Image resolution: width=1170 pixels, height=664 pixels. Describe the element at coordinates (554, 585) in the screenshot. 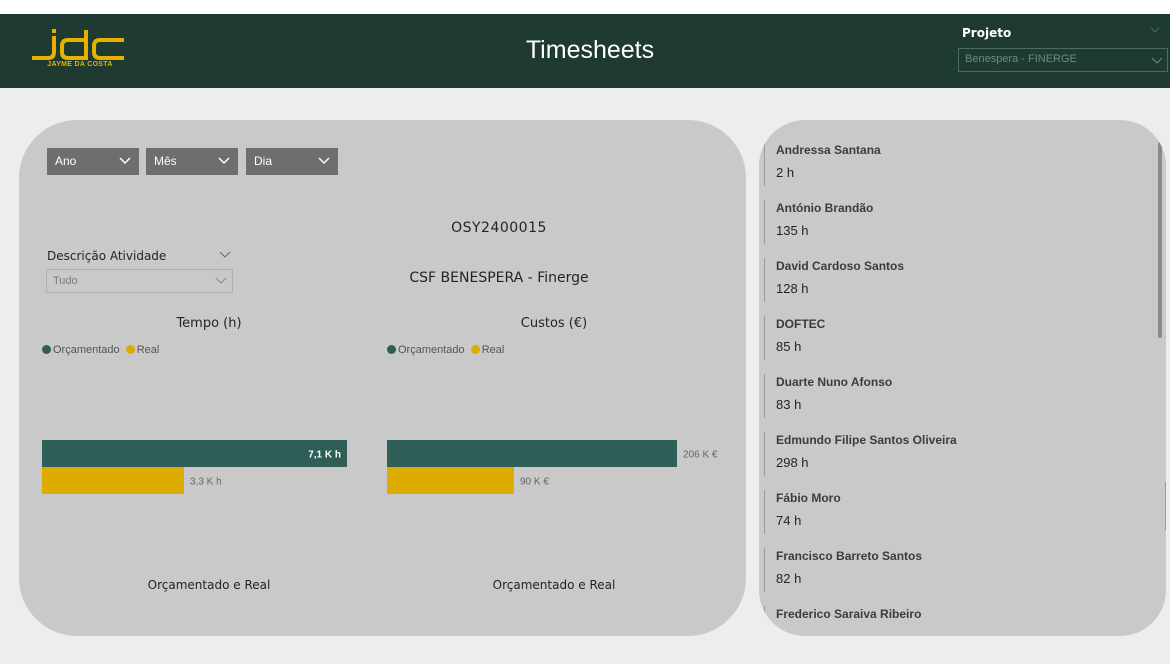

I see `custos-chart-xlabel: Orçamentado e Real` at that location.